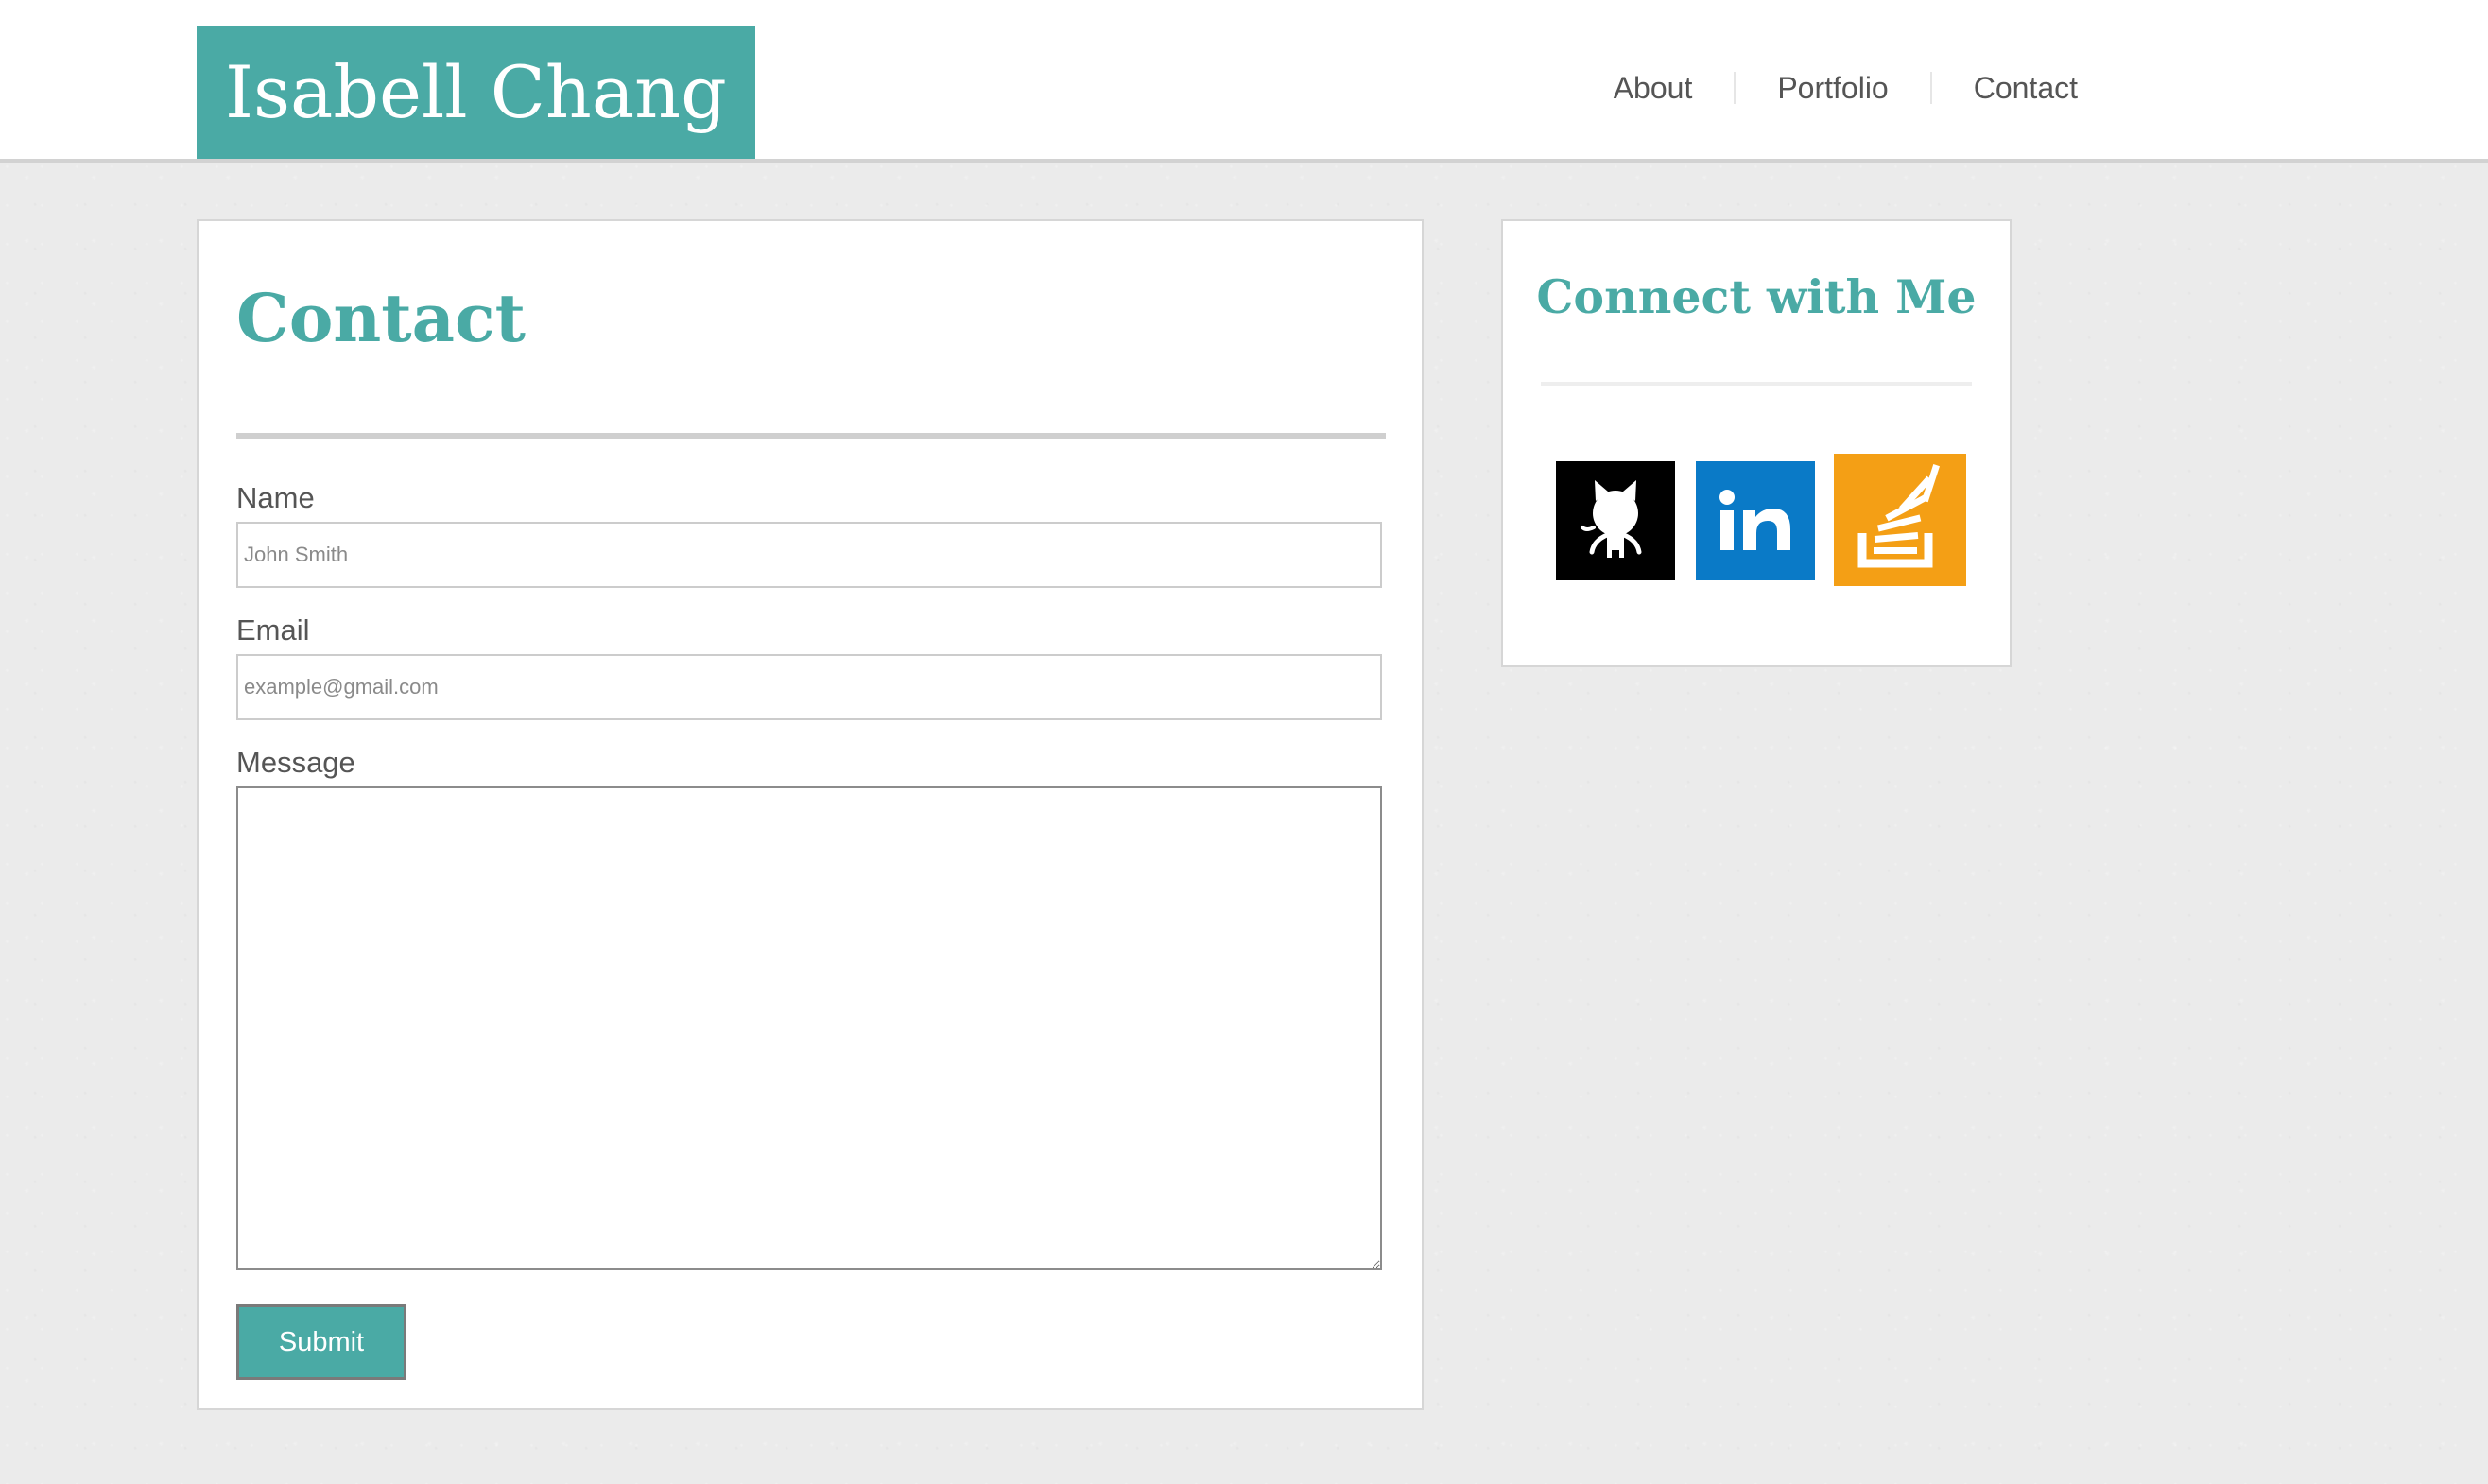  I want to click on email-input, so click(809, 687).